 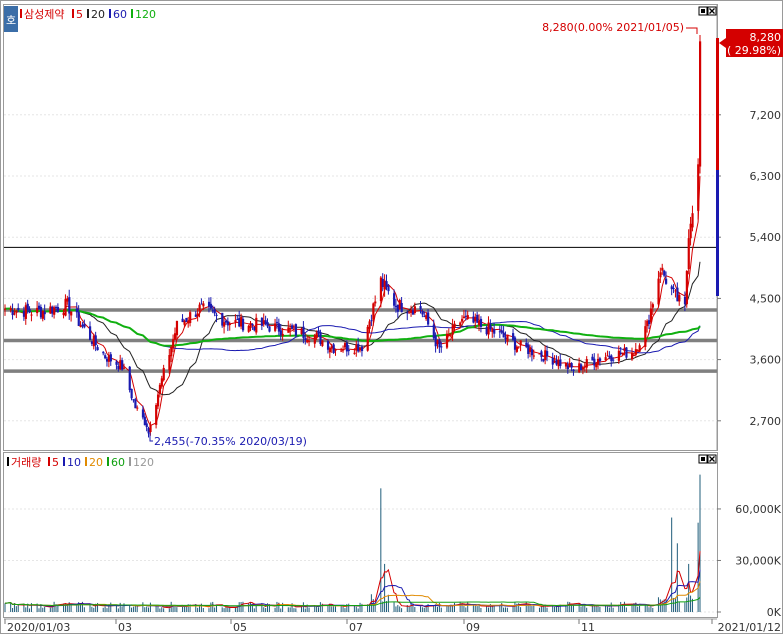 I want to click on date-tick-label: 09, so click(x=473, y=627).